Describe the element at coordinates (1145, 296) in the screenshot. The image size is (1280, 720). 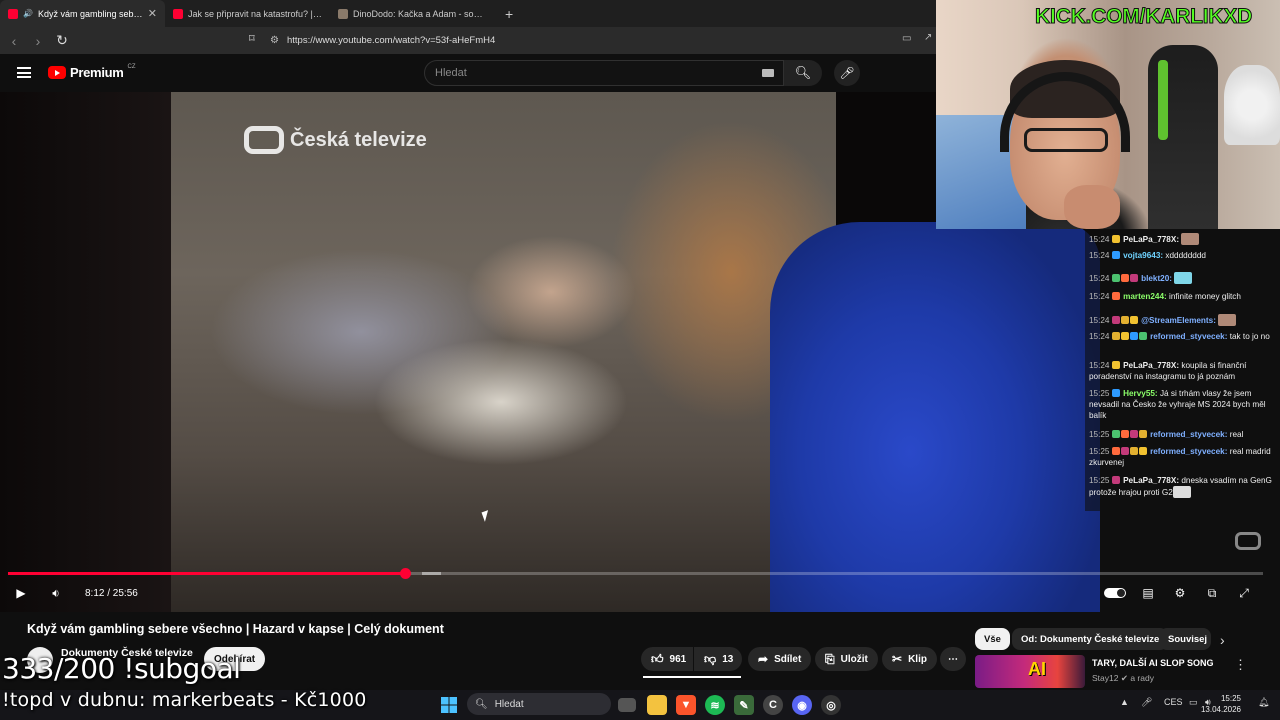
I see `chat-username: marten244:` at that location.